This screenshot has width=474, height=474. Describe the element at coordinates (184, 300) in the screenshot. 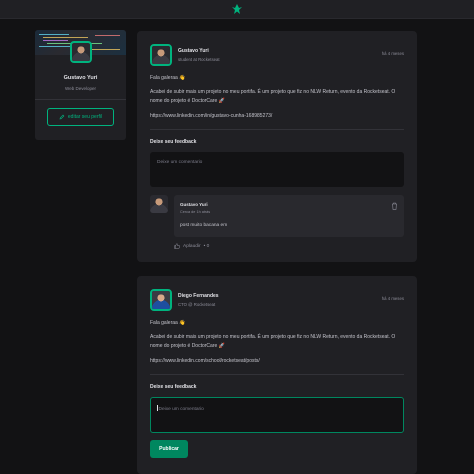

I see `post-header: Diego Fernandes CTO @ Rocketseat` at that location.